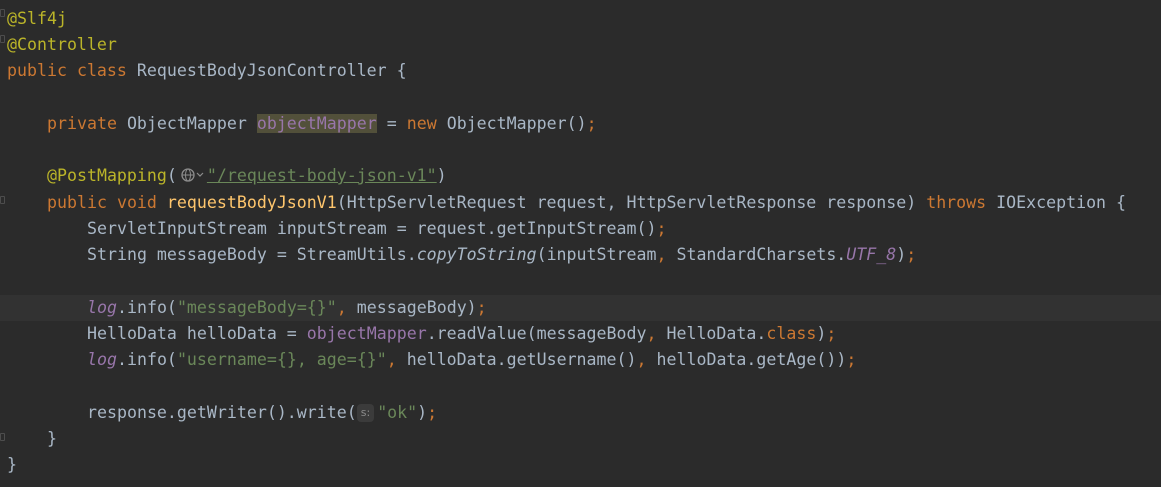 Image resolution: width=1161 pixels, height=487 pixels. What do you see at coordinates (580, 413) in the screenshot?
I see `code-line-16: response.getWriter().write(s: "ok");` at bounding box center [580, 413].